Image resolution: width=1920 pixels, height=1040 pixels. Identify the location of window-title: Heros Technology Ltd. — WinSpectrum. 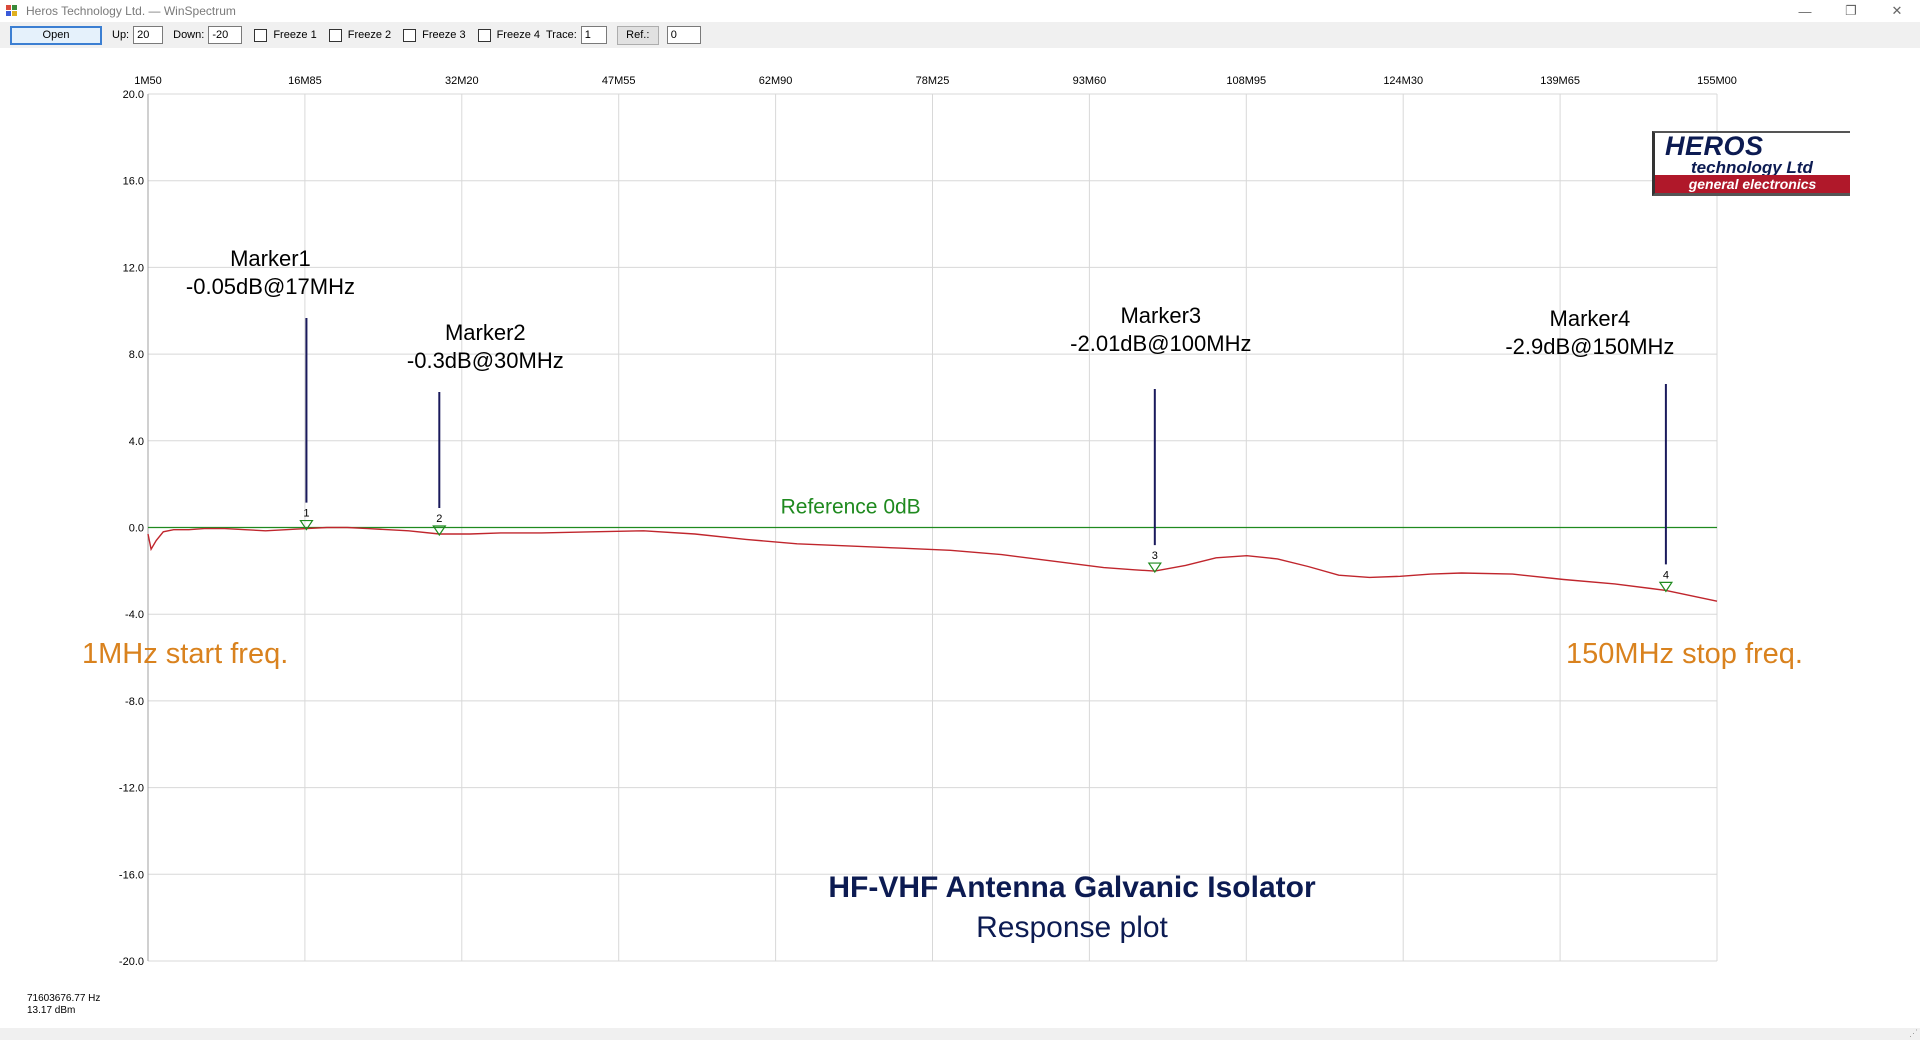
(131, 11).